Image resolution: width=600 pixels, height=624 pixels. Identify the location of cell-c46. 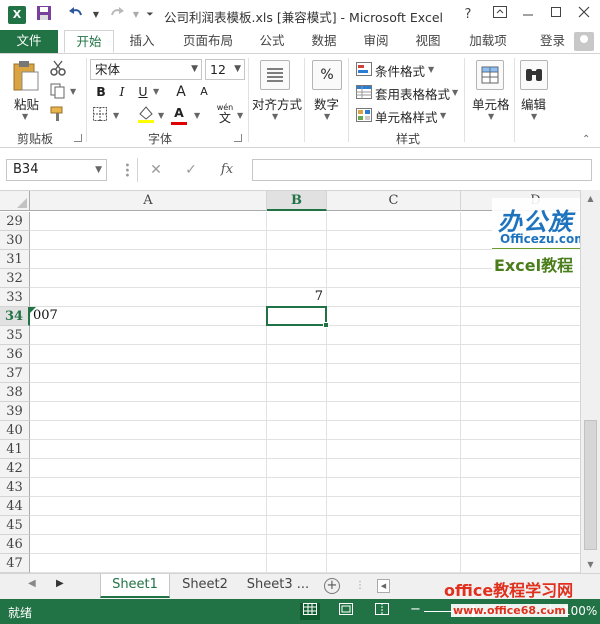
(394, 544).